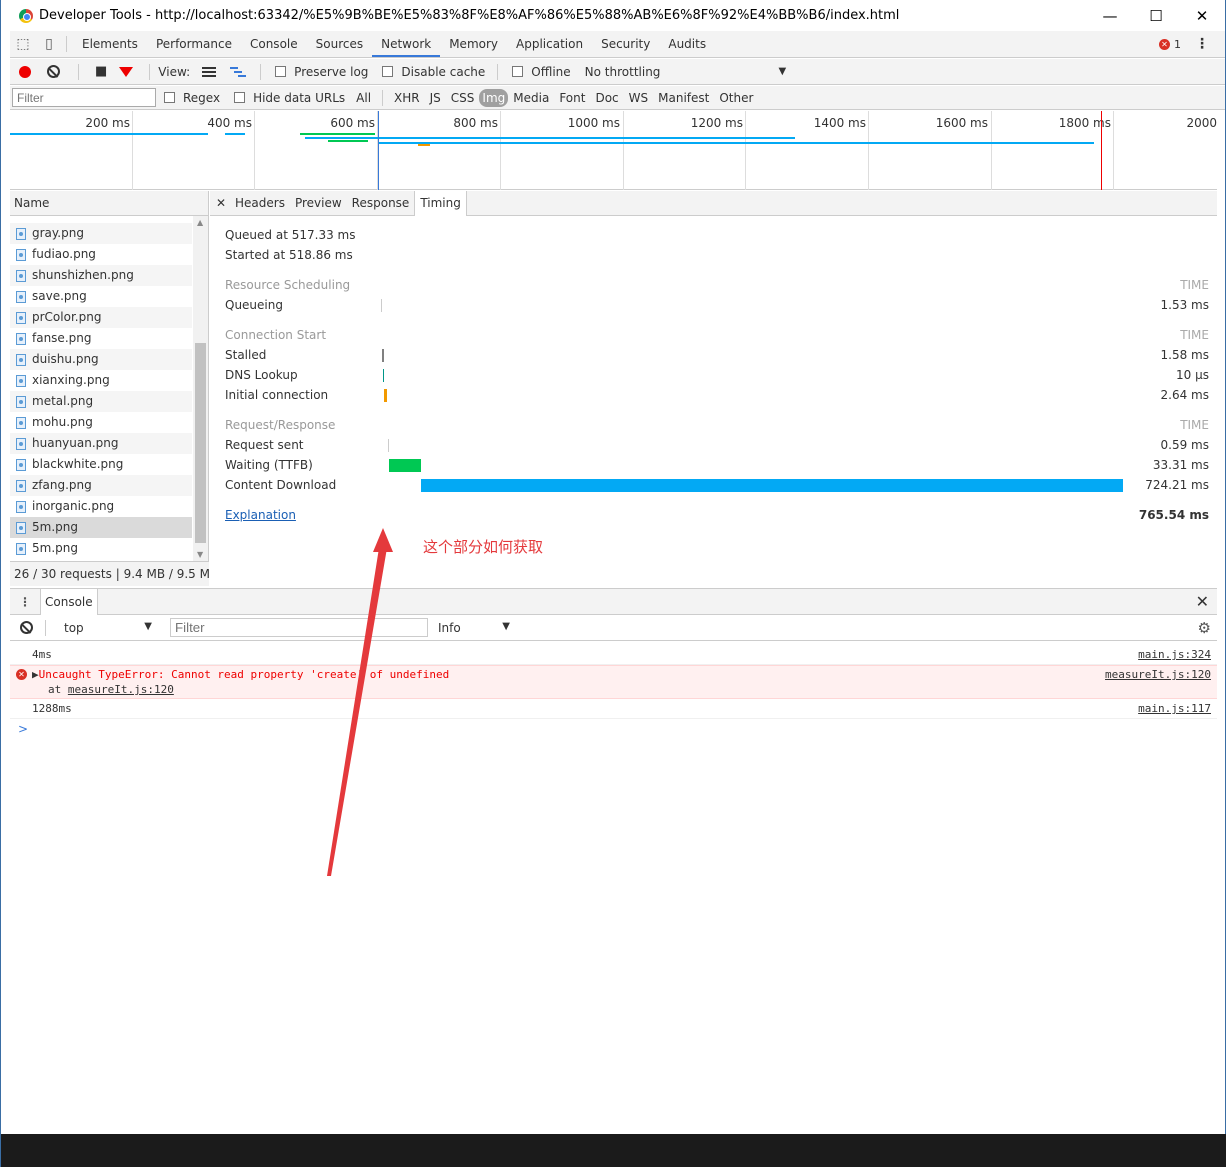 The image size is (1226, 1167). What do you see at coordinates (25, 71) in the screenshot?
I see `record-icon` at bounding box center [25, 71].